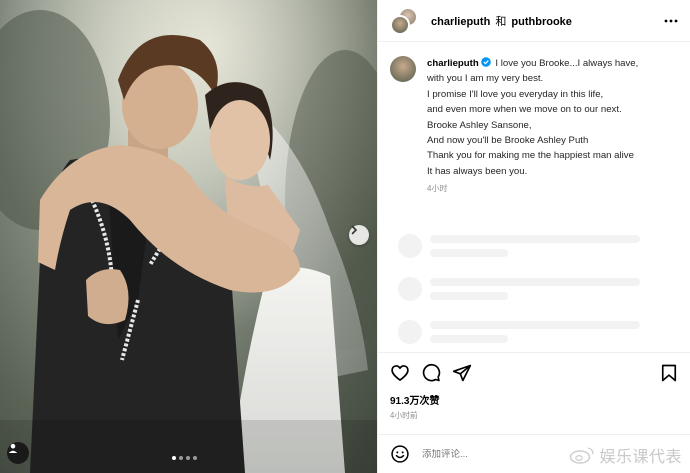  What do you see at coordinates (541, 22) in the screenshot?
I see `author-link-puthbrooke: puthbrooke` at bounding box center [541, 22].